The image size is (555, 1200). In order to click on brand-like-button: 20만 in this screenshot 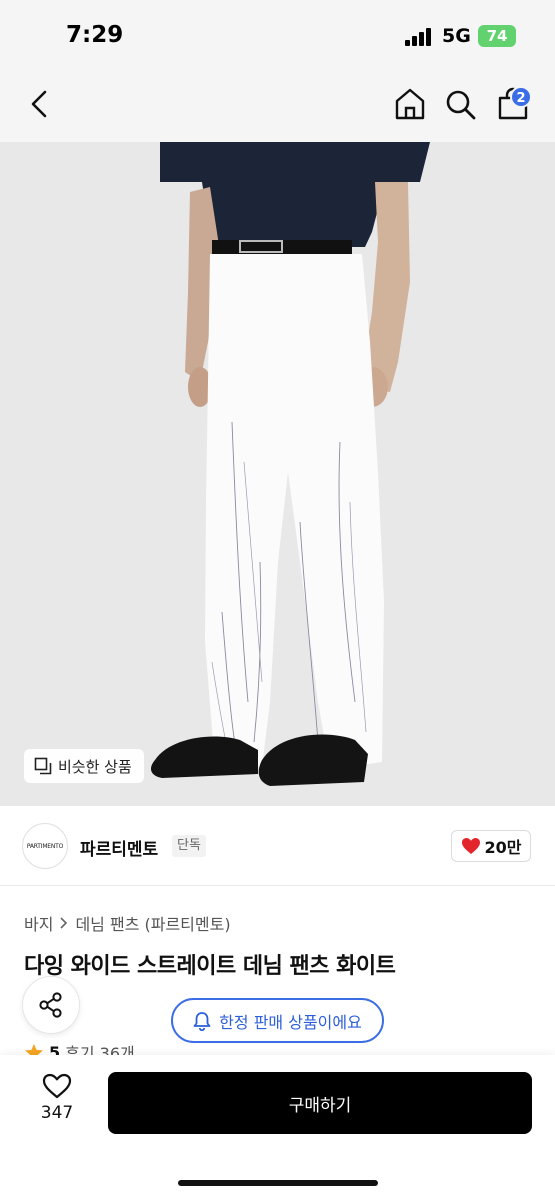, I will do `click(491, 846)`.